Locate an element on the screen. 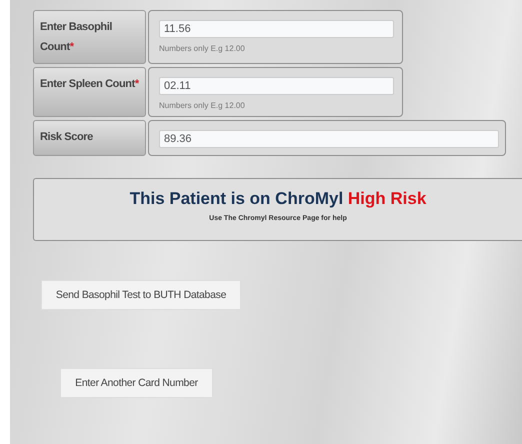 The height and width of the screenshot is (444, 522). input-field: 11.56 is located at coordinates (276, 29).